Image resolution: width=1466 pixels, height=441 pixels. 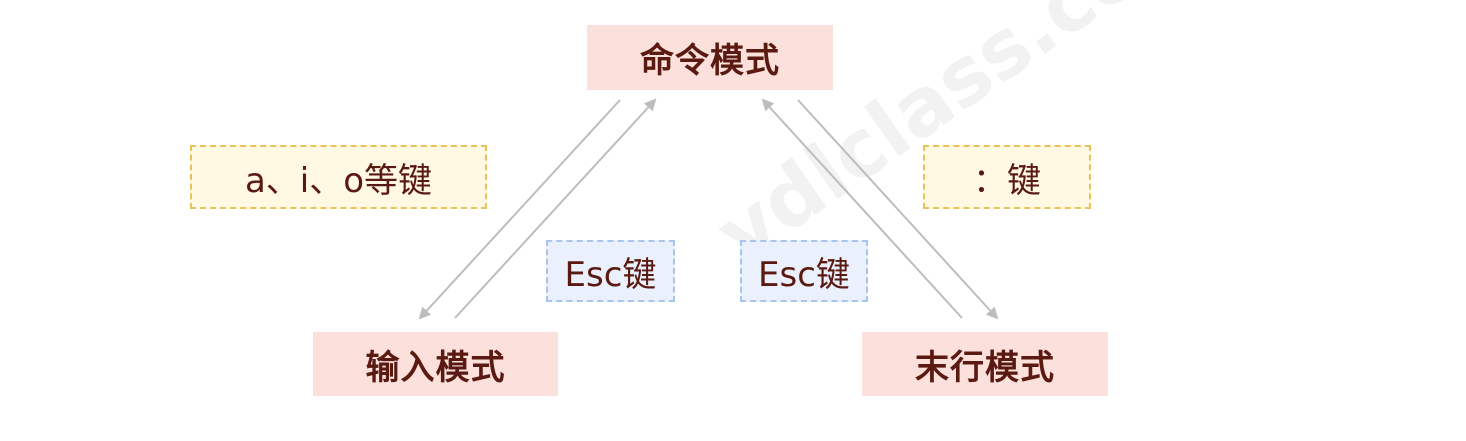 What do you see at coordinates (985, 364) in the screenshot?
I see `last-line-mode-box: 末行模式` at bounding box center [985, 364].